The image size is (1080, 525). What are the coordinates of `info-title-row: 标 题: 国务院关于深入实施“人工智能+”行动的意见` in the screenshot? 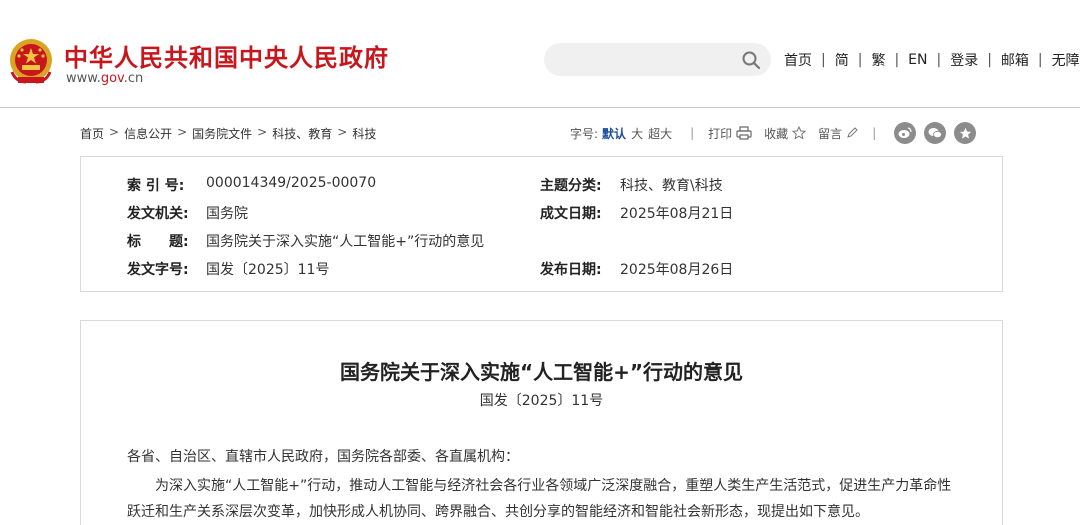 It's located at (305, 241).